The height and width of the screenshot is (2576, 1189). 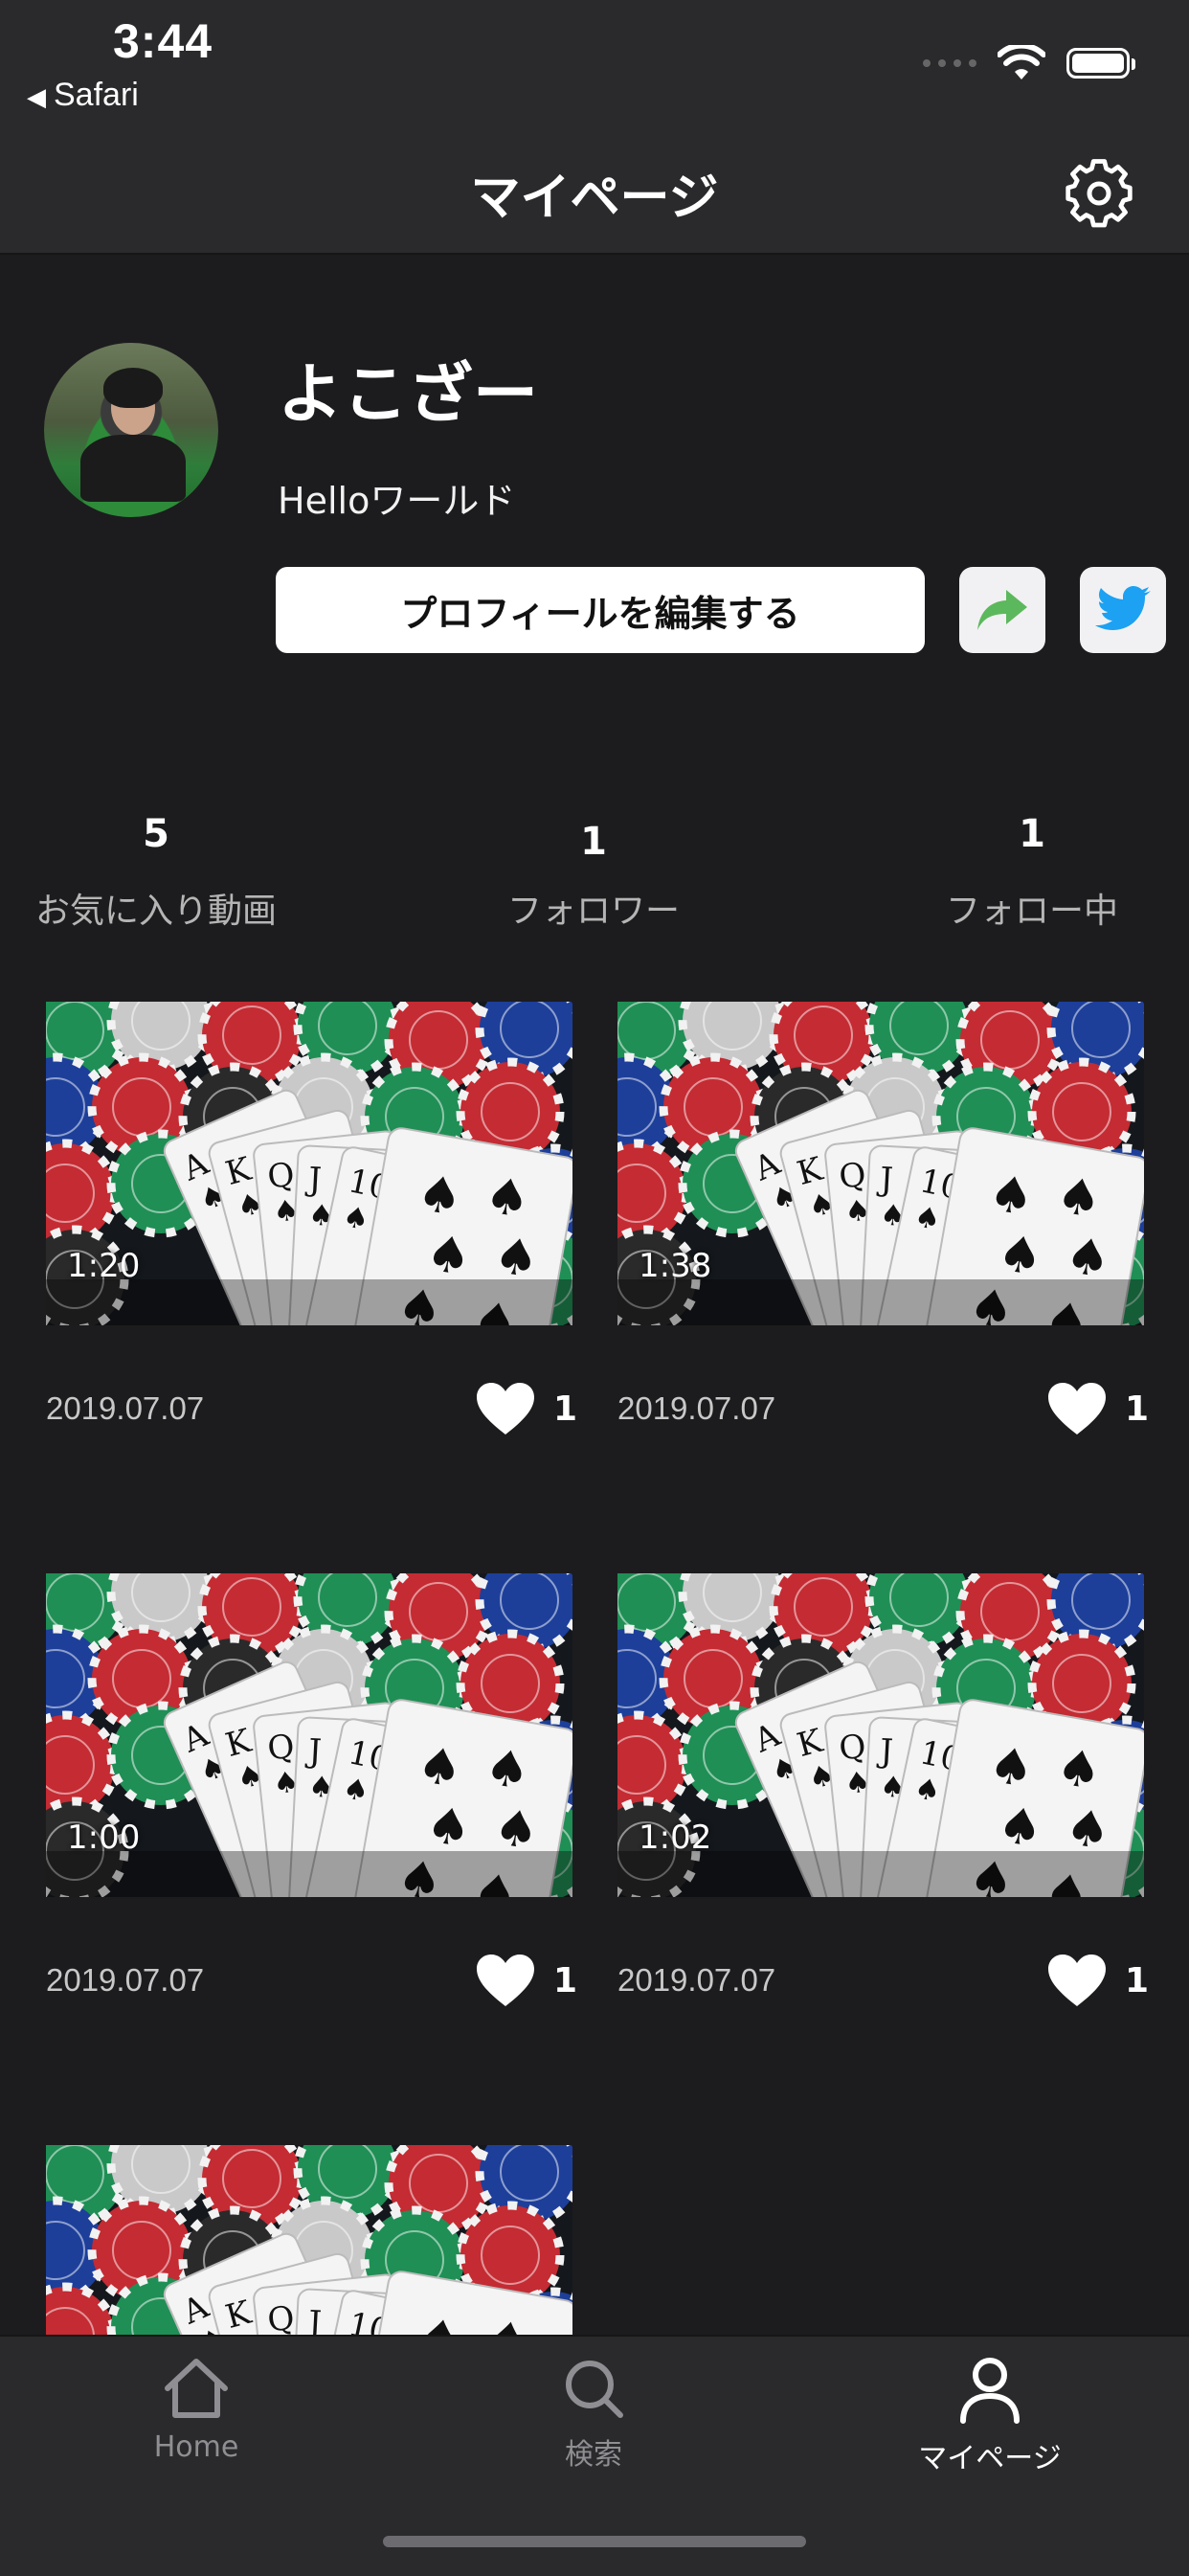 What do you see at coordinates (1031, 911) in the screenshot?
I see `following-label: フォロー中` at bounding box center [1031, 911].